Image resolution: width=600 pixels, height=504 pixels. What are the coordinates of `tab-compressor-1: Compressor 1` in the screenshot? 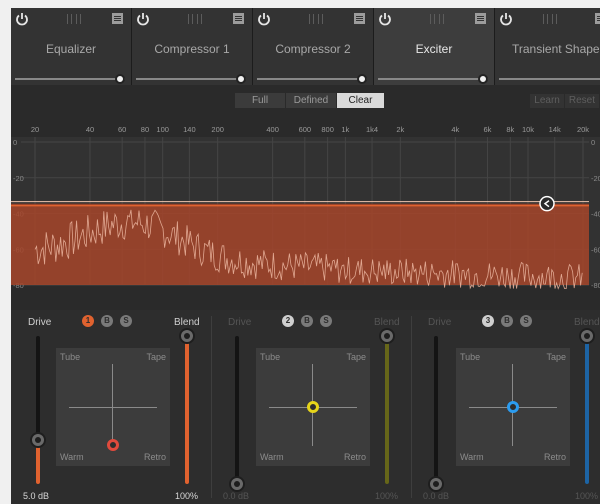 It's located at (192, 46).